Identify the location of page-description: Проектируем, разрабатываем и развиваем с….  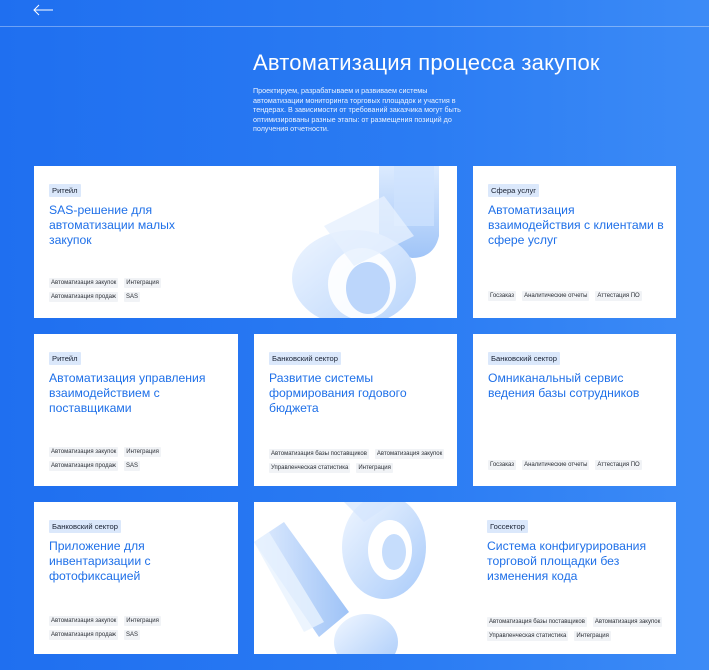
(357, 110).